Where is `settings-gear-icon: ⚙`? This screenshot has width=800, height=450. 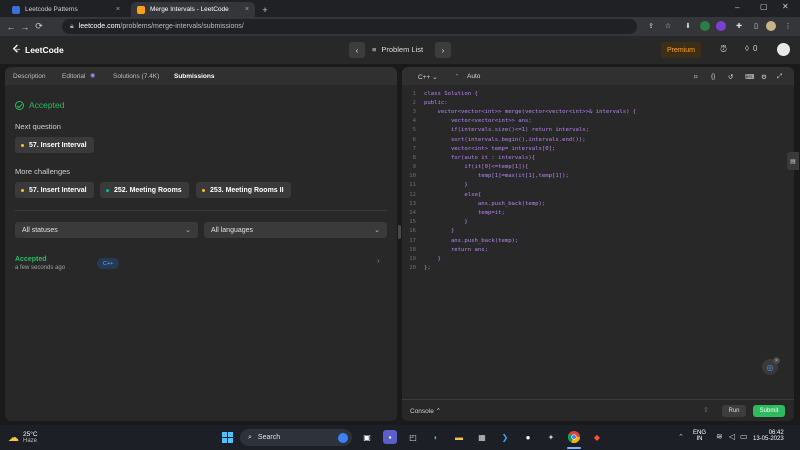
settings-gear-icon: ⚙ is located at coordinates (764, 77).